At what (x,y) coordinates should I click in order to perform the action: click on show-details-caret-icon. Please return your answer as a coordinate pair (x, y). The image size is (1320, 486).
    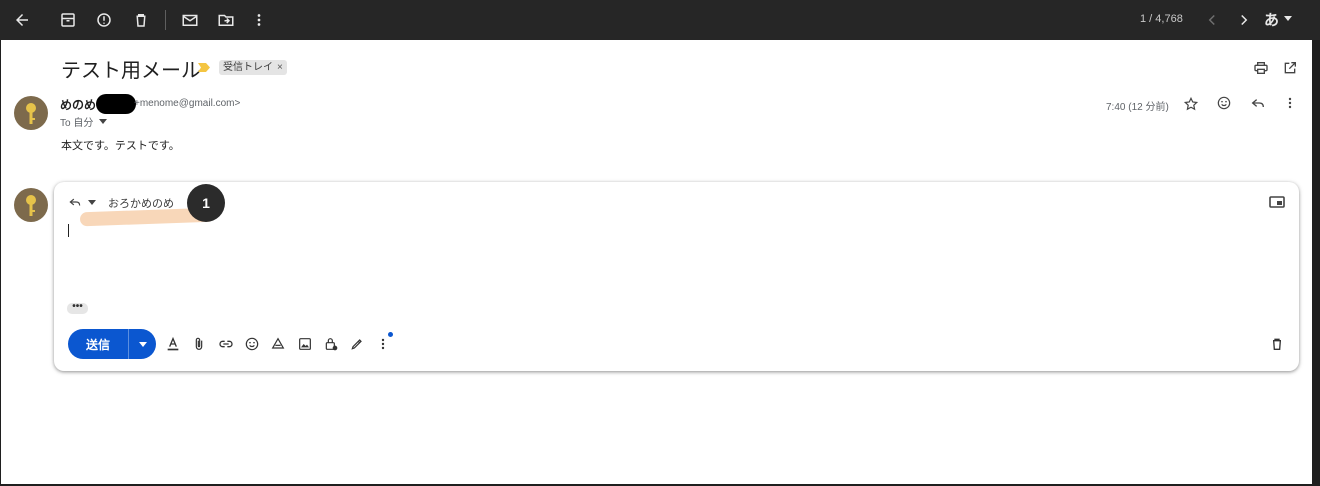
    Looking at the image, I should click on (103, 121).